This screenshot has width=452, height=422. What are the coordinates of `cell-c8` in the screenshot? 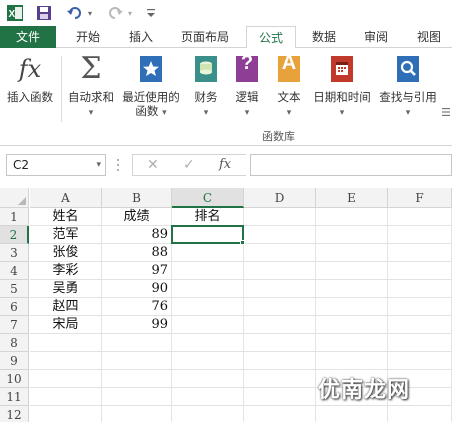 It's located at (208, 343).